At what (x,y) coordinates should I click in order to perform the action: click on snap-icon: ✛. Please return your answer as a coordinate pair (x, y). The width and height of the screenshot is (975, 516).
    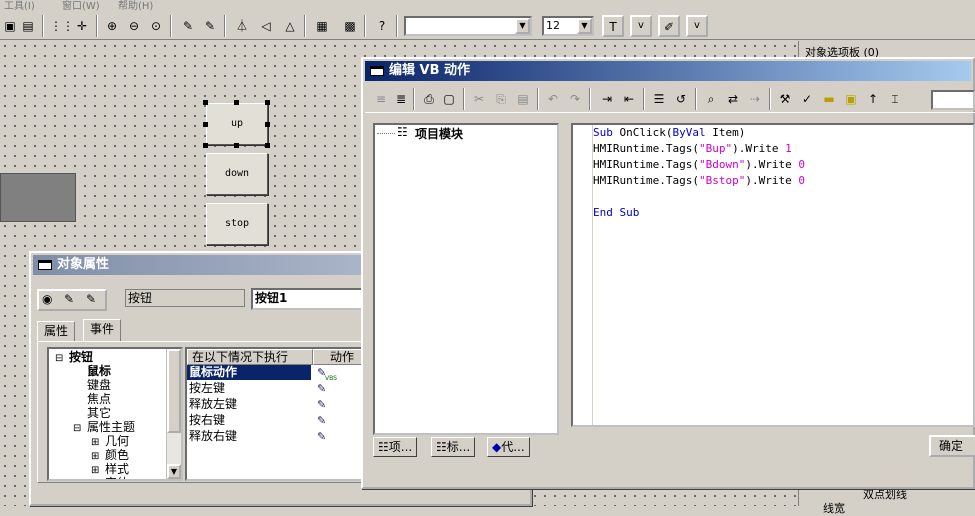
    Looking at the image, I should click on (82, 26).